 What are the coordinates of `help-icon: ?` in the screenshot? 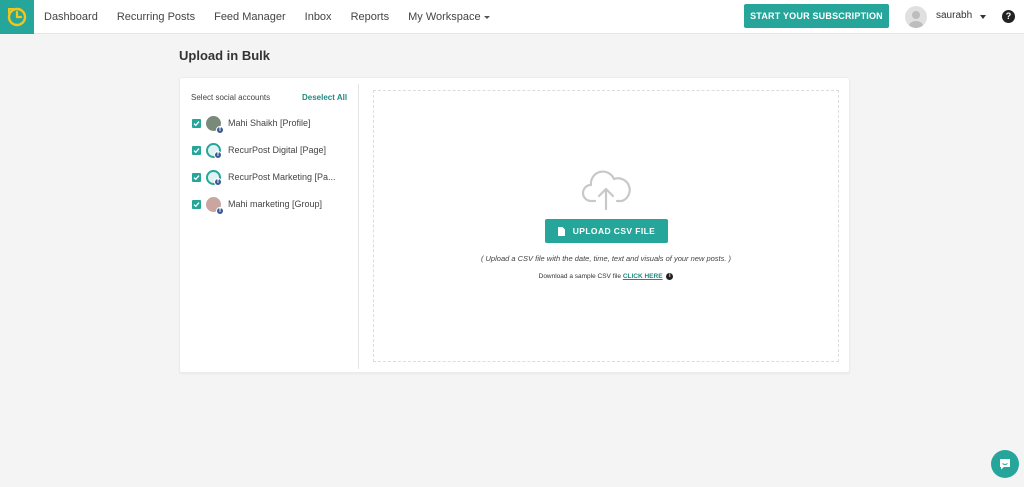 It's located at (1008, 16).